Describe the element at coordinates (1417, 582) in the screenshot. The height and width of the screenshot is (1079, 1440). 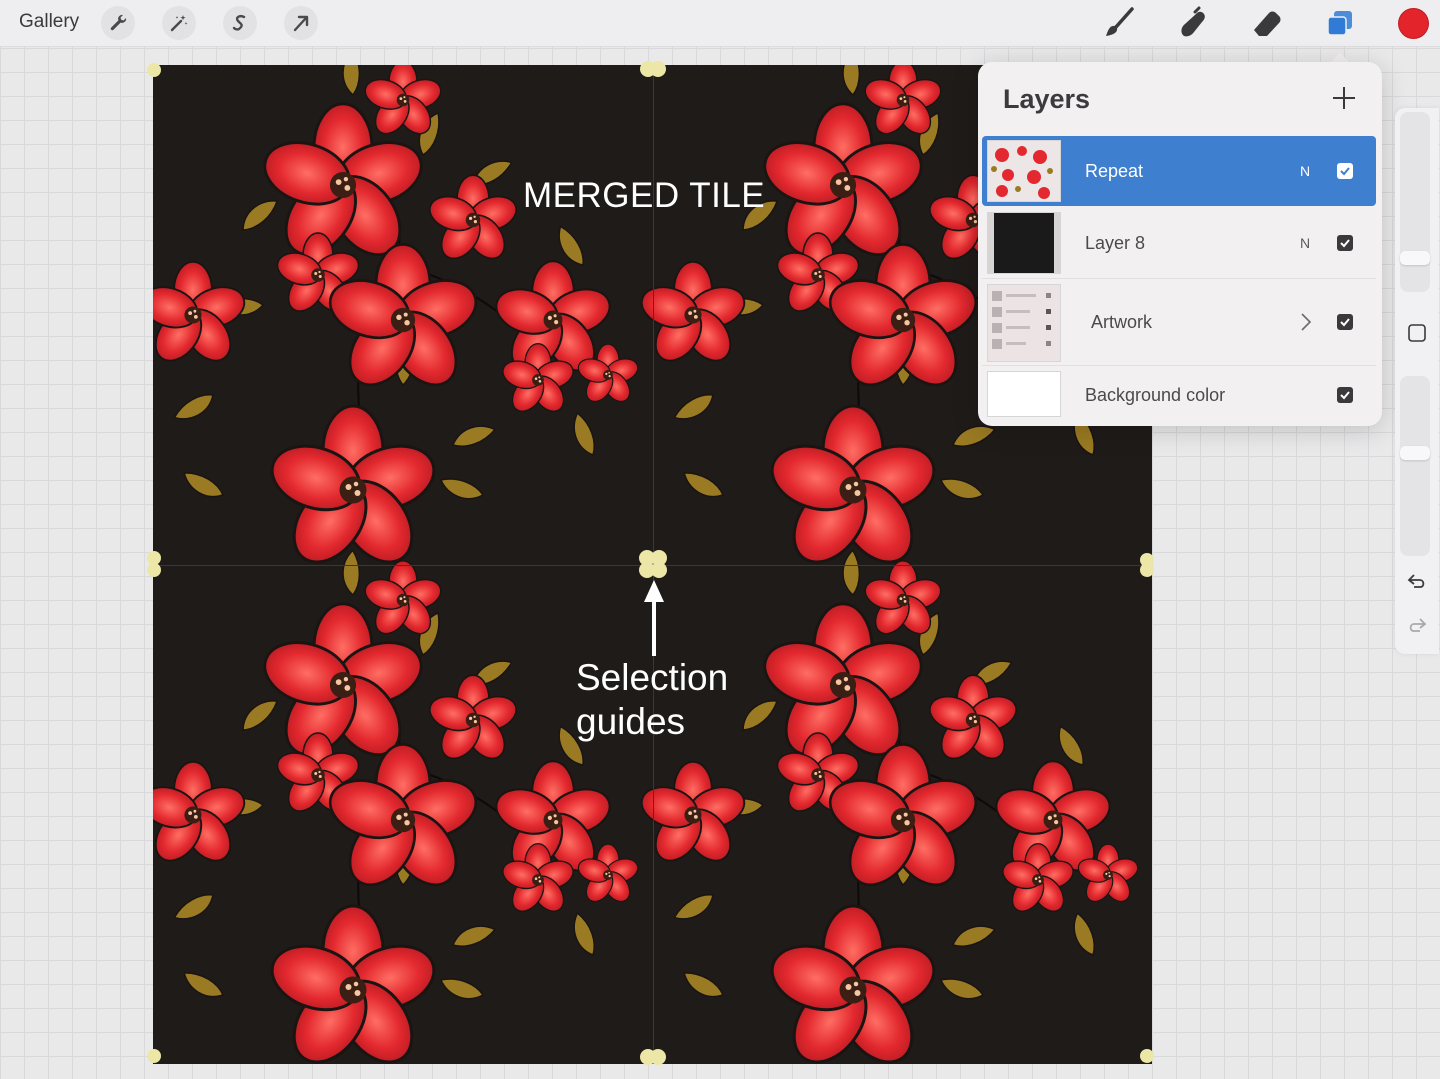
I see `undo-icon` at that location.